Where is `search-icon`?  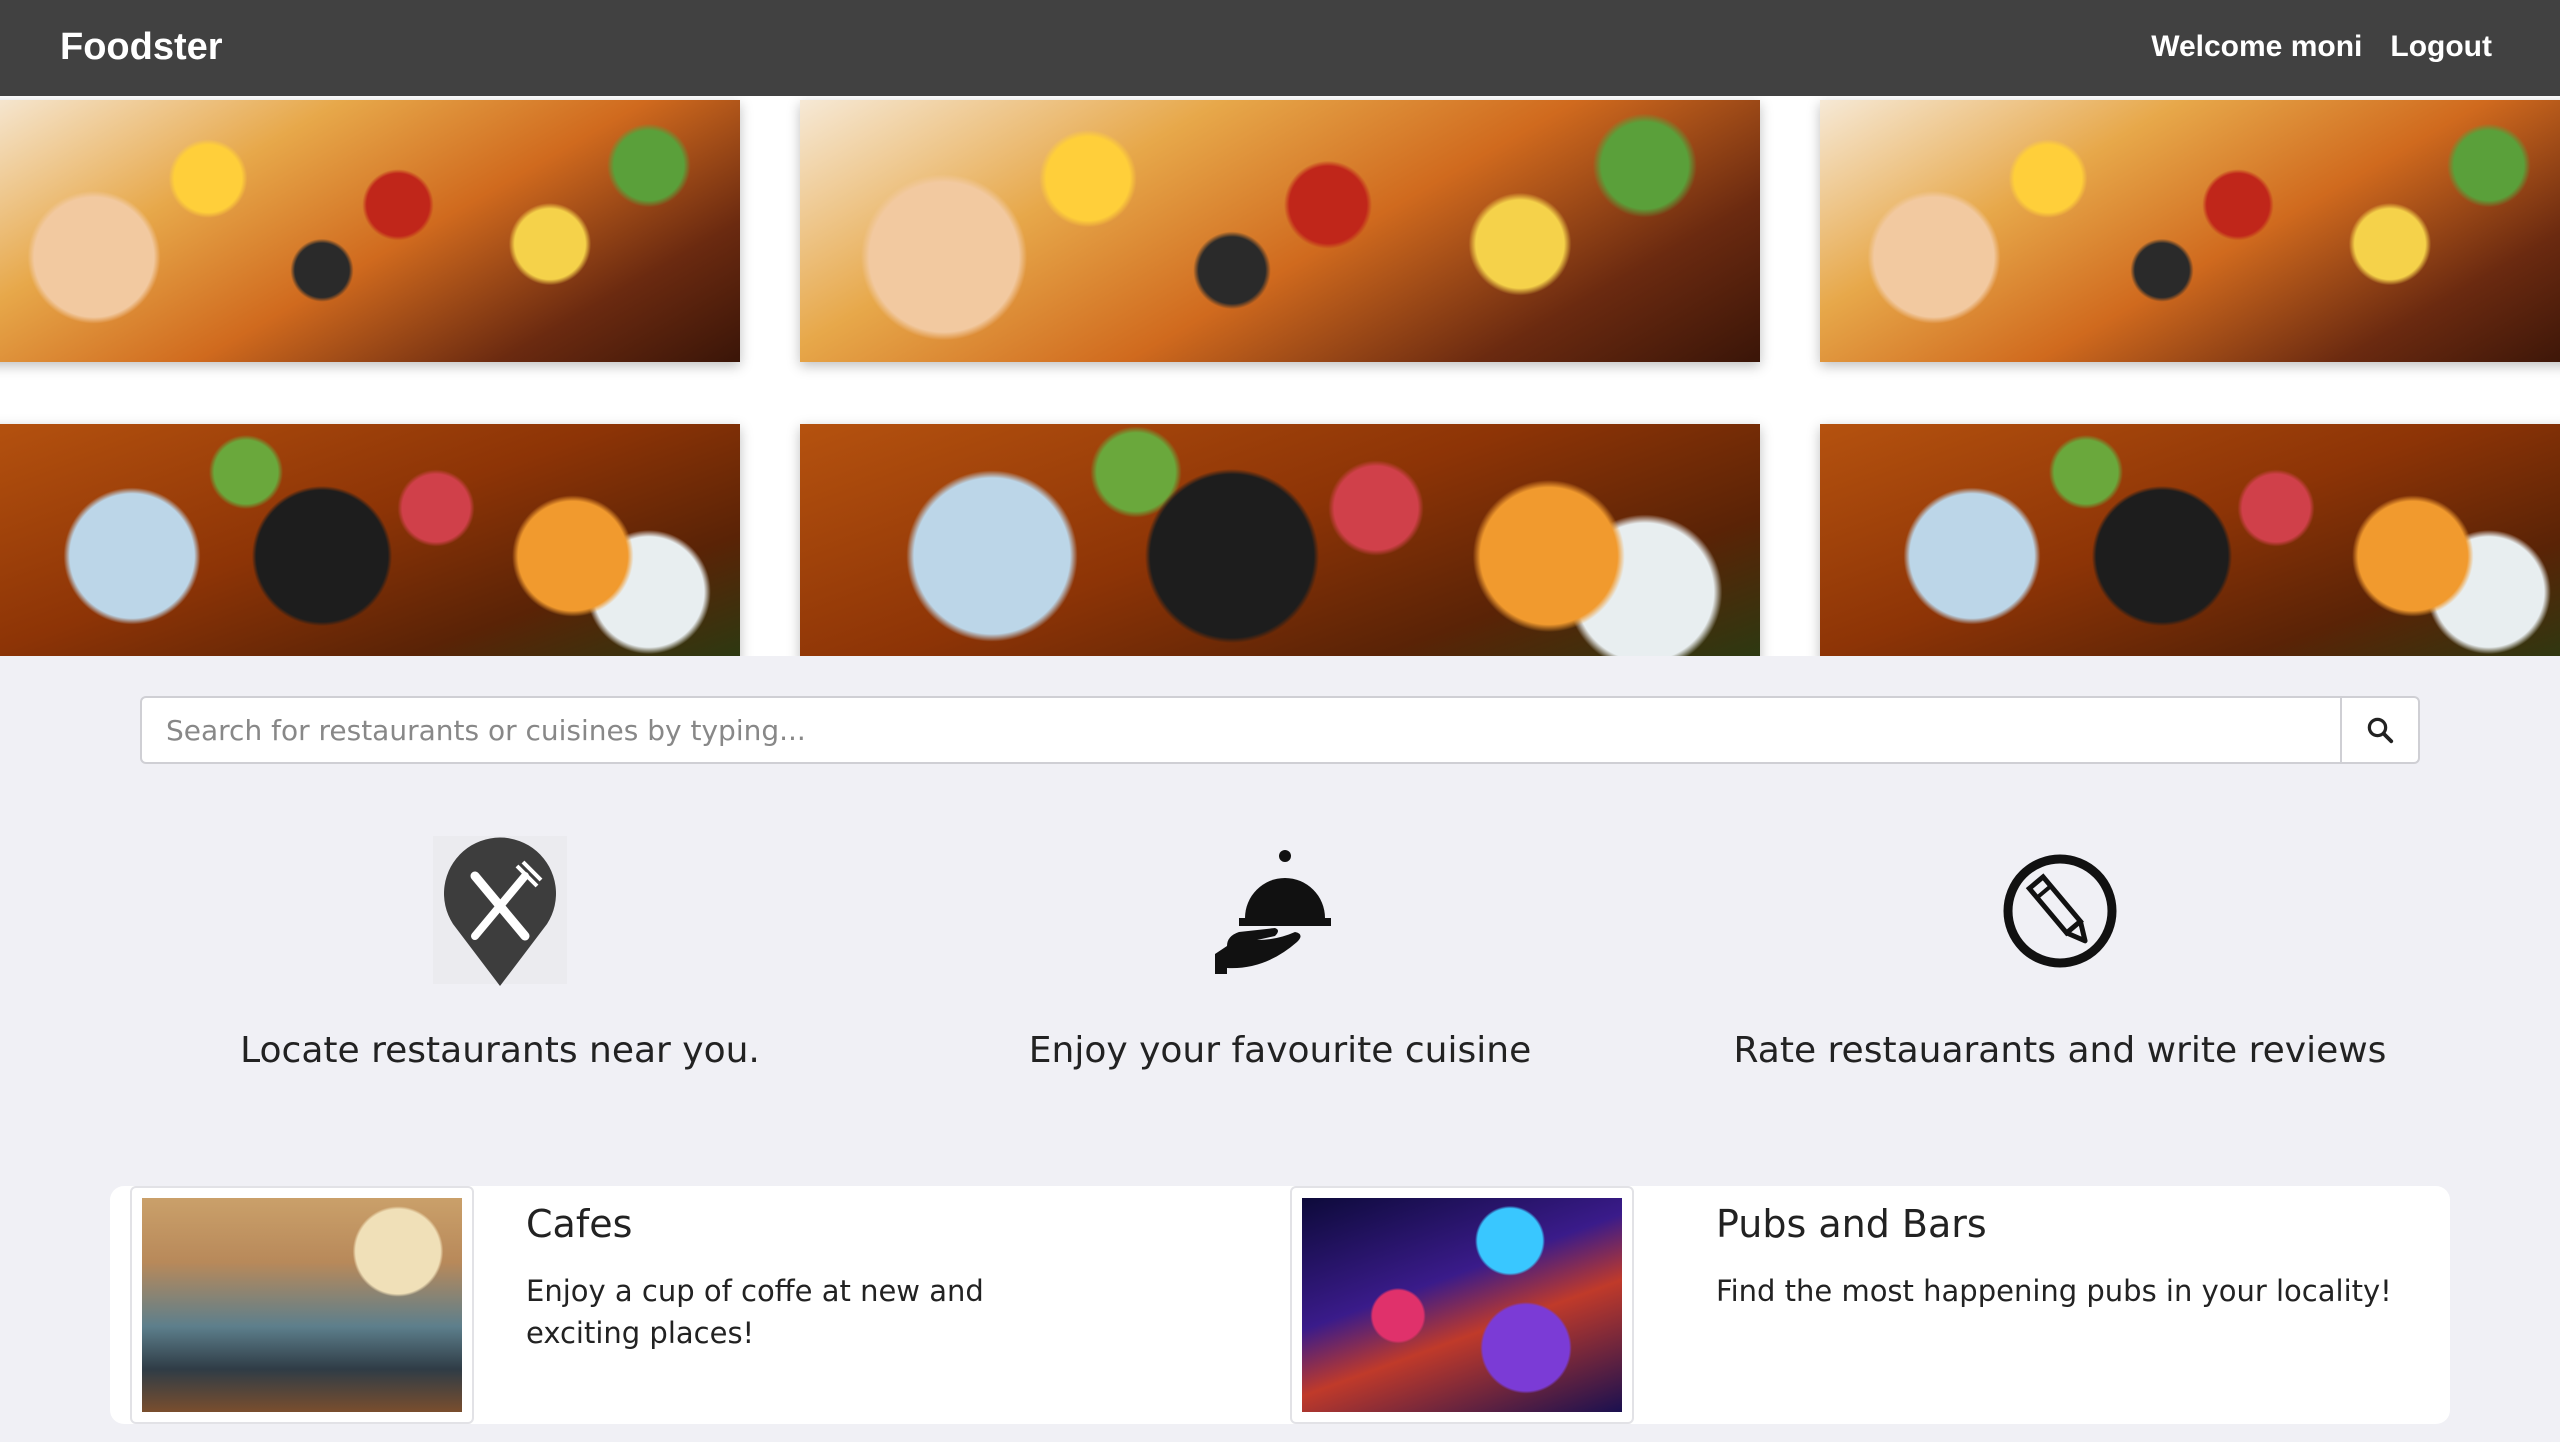 search-icon is located at coordinates (2380, 730).